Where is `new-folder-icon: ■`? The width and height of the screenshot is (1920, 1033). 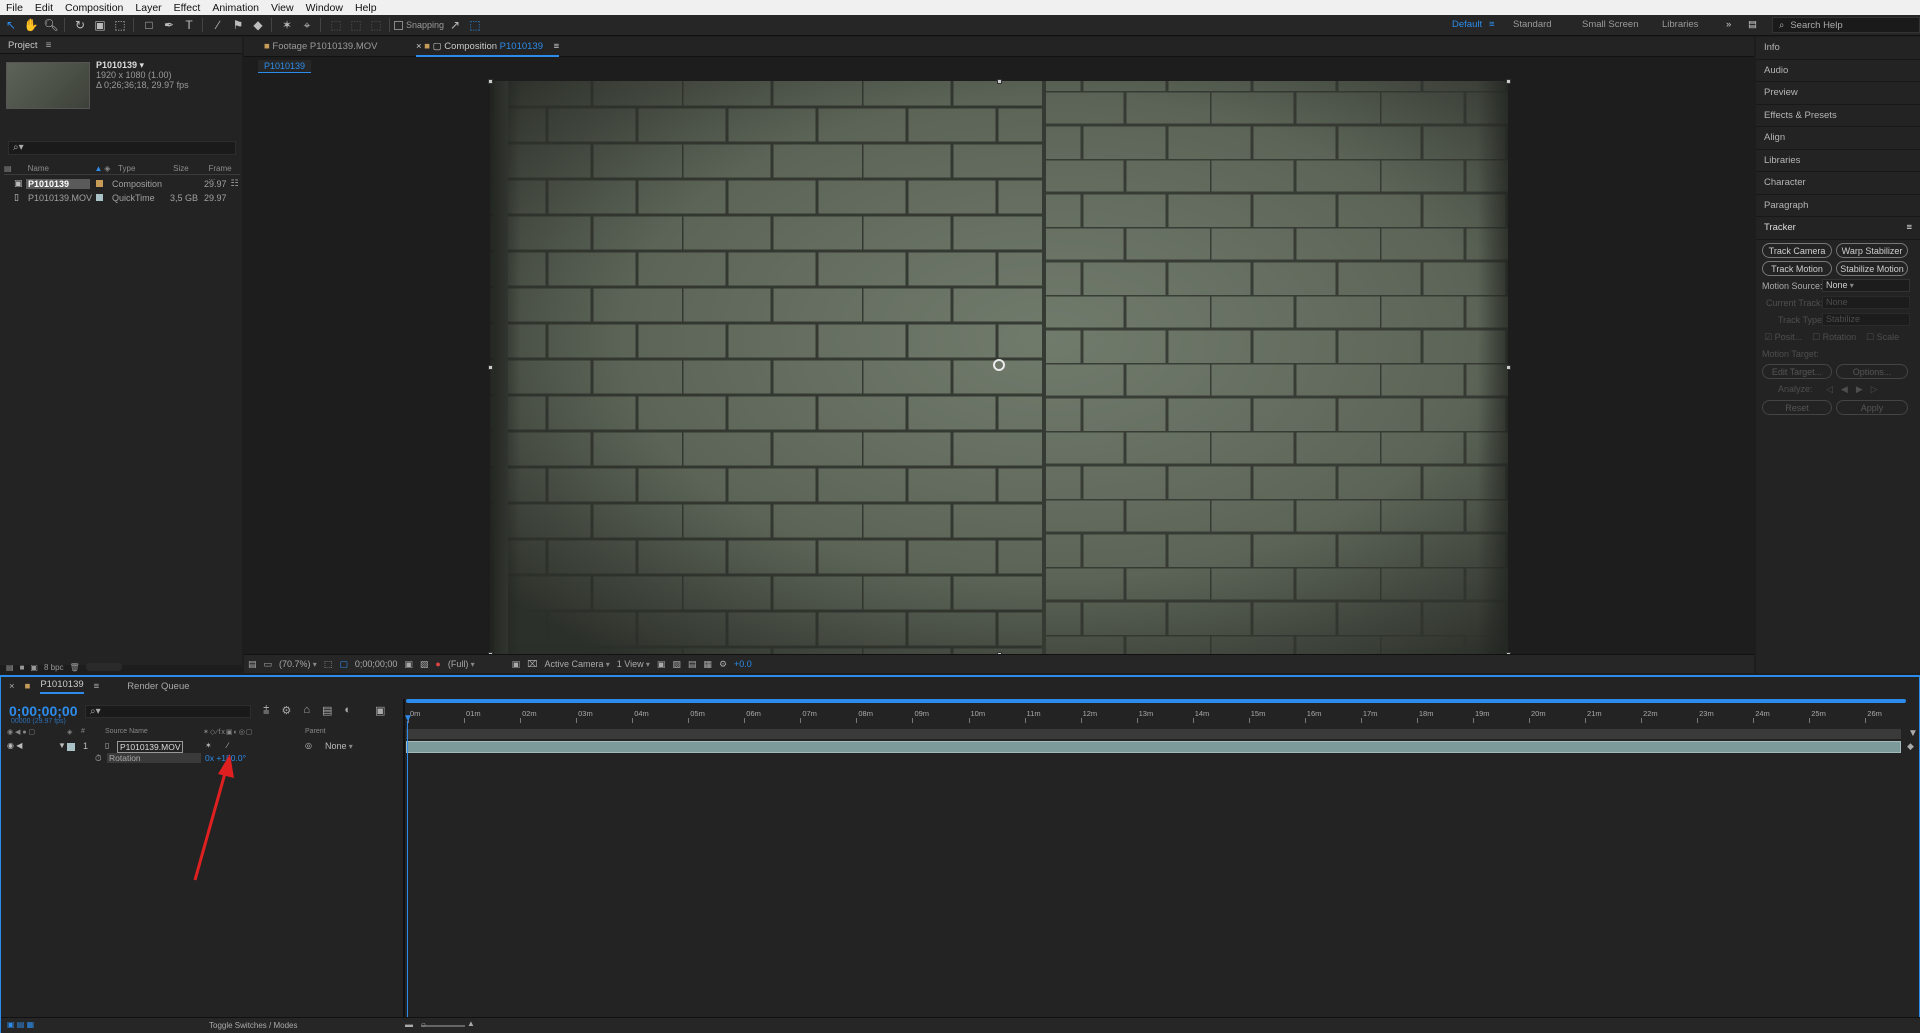 new-folder-icon: ■ is located at coordinates (22, 667).